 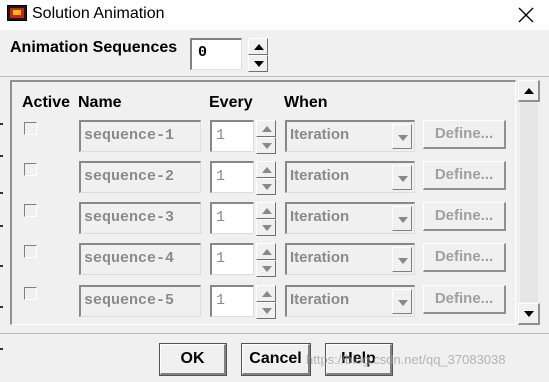 What do you see at coordinates (216, 54) in the screenshot?
I see `animation-sequences-input: 0` at bounding box center [216, 54].